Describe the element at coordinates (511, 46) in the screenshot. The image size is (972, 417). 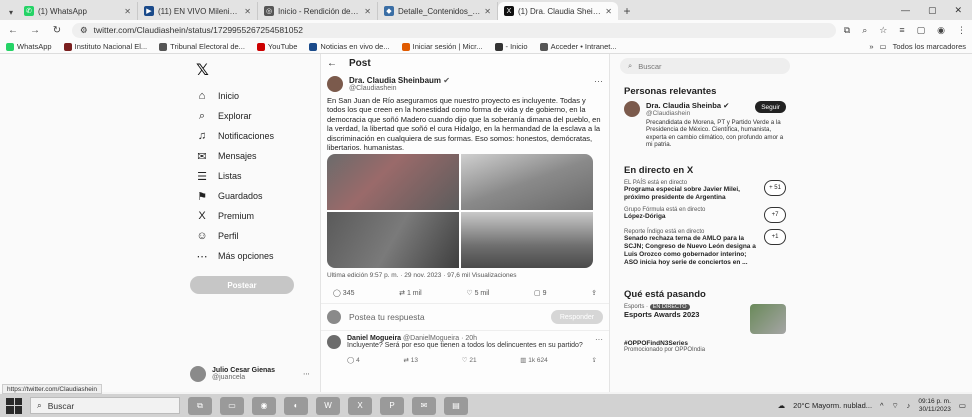
I see `bookmark-item: - Inicio` at that location.